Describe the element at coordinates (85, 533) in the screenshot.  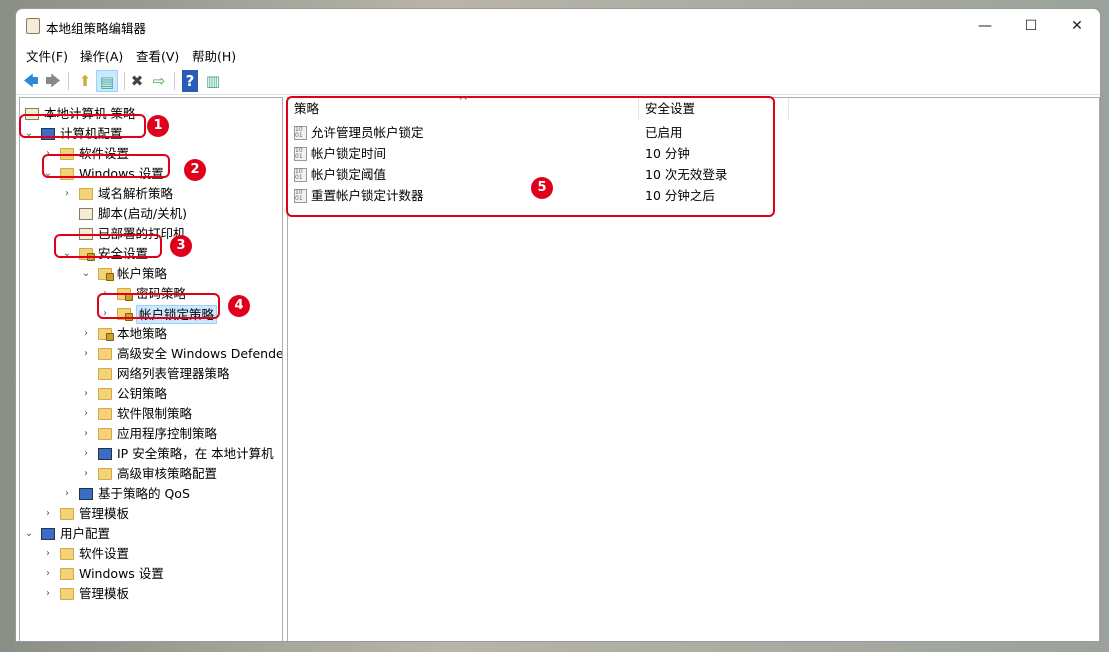
I see `tree-item-label: 用户配置` at that location.